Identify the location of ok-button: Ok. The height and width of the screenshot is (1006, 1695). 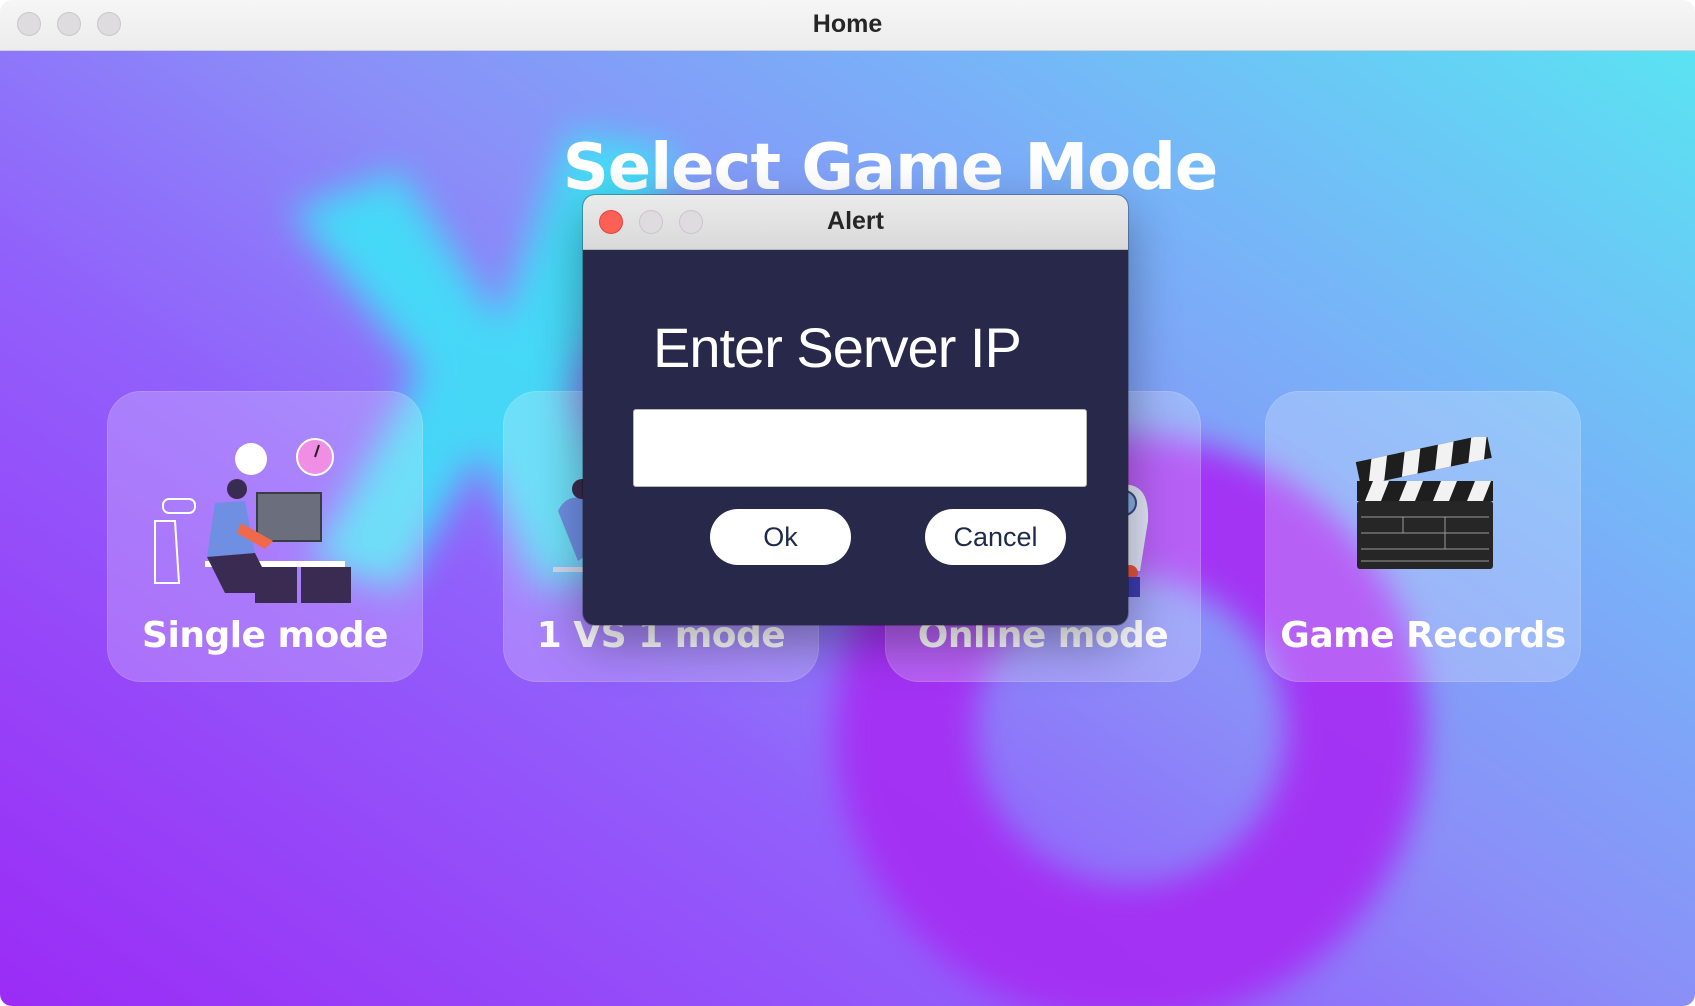
(780, 537).